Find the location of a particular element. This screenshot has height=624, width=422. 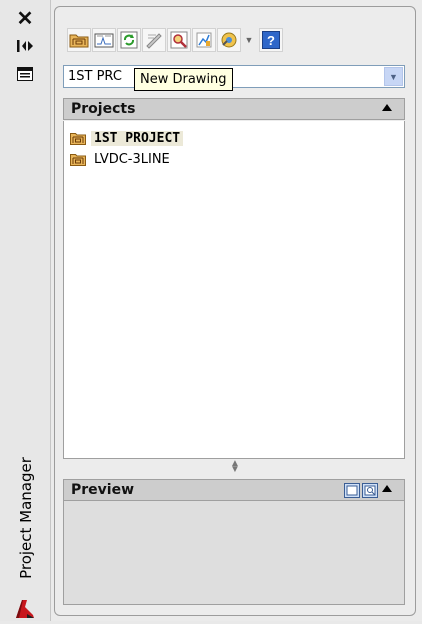

search-icon is located at coordinates (179, 40).